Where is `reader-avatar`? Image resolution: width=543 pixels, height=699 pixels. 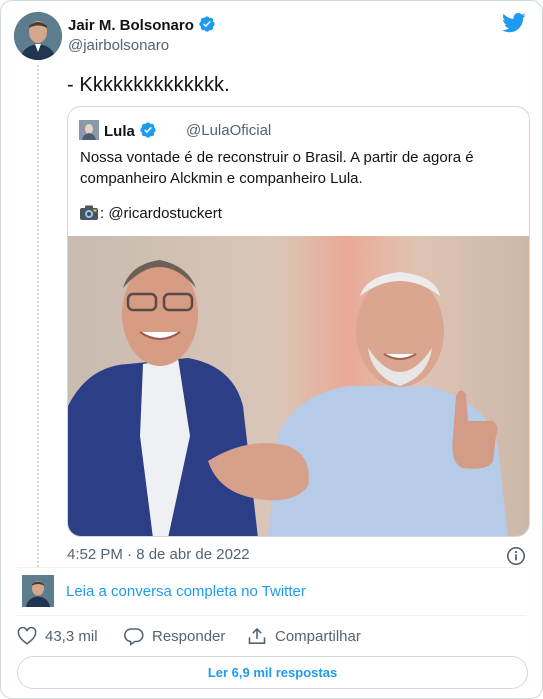
reader-avatar is located at coordinates (38, 591).